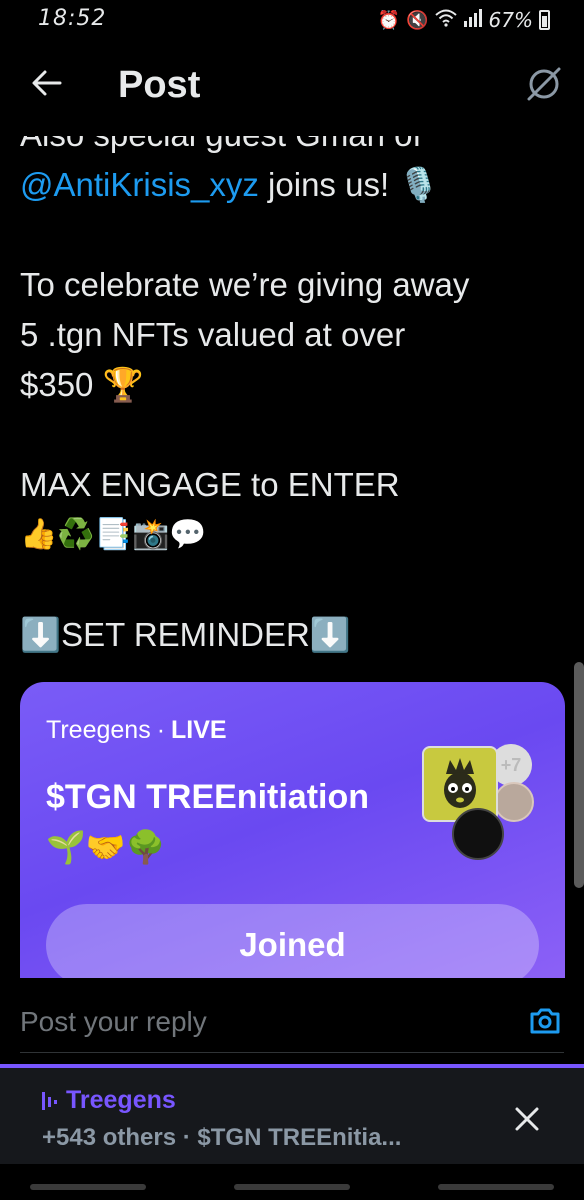 Image resolution: width=584 pixels, height=1200 pixels. What do you see at coordinates (292, 1182) in the screenshot?
I see `system-nav-bar` at bounding box center [292, 1182].